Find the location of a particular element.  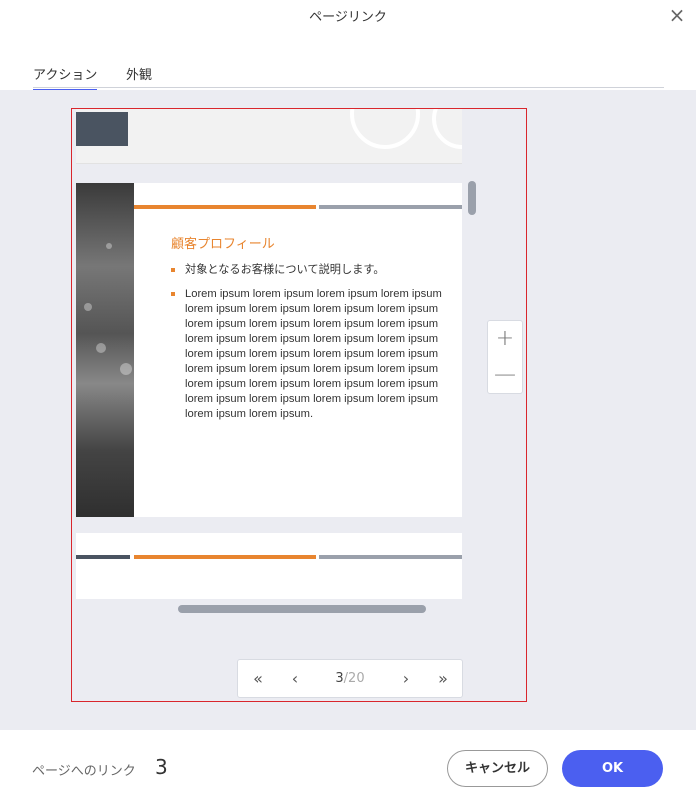

zoom-controls: + — is located at coordinates (505, 357).